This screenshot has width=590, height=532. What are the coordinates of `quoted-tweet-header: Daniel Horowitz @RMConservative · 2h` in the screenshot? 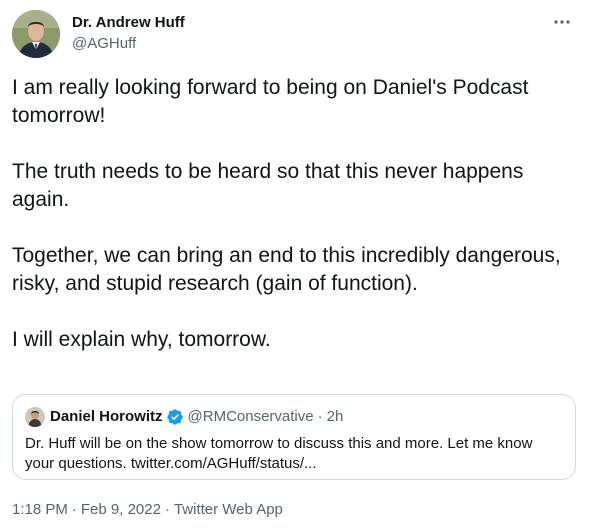 It's located at (184, 417).